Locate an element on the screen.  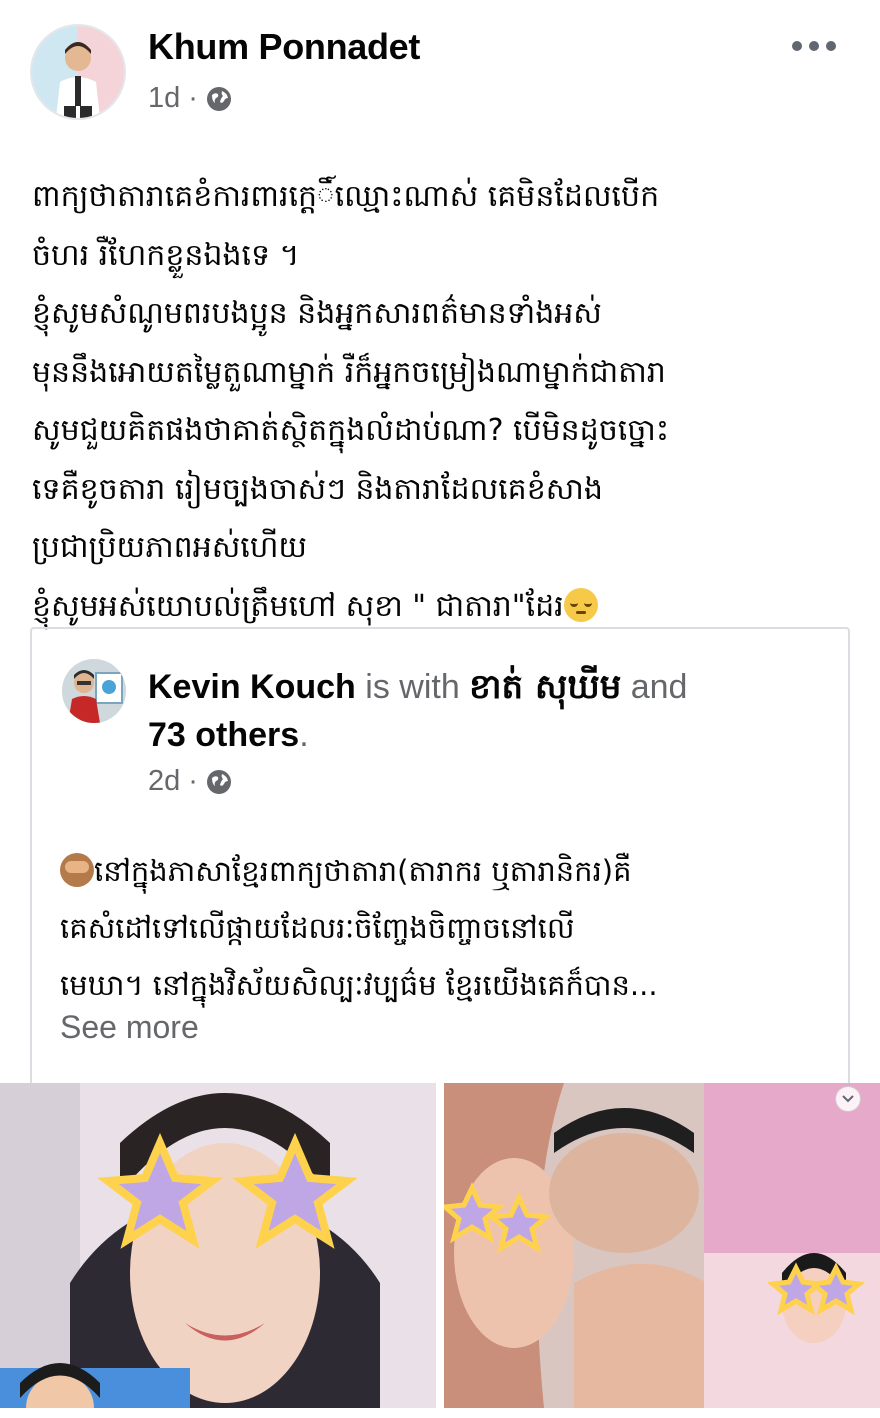
pensive-face-icon is located at coordinates (580, 604).